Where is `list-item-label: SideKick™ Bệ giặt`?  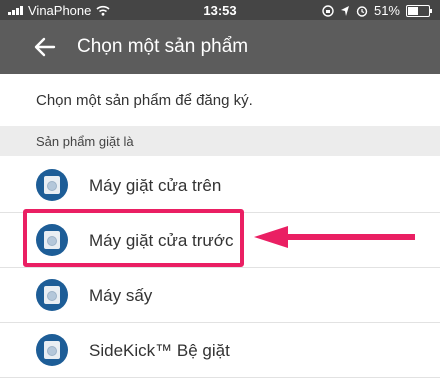
list-item-label: SideKick™ Bệ giặt is located at coordinates (159, 350).